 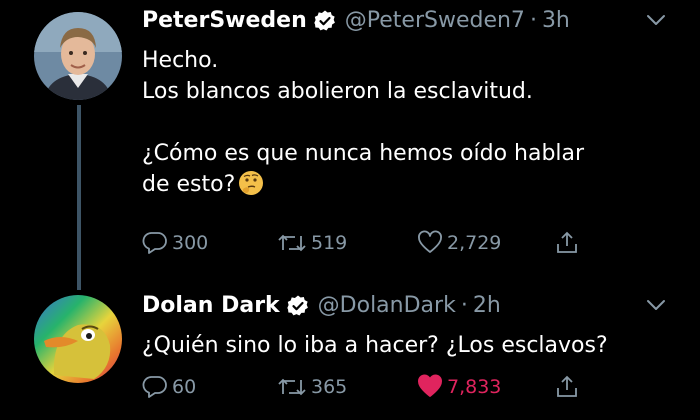 What do you see at coordinates (435, 21) in the screenshot?
I see `handle: @PeterSweden7` at bounding box center [435, 21].